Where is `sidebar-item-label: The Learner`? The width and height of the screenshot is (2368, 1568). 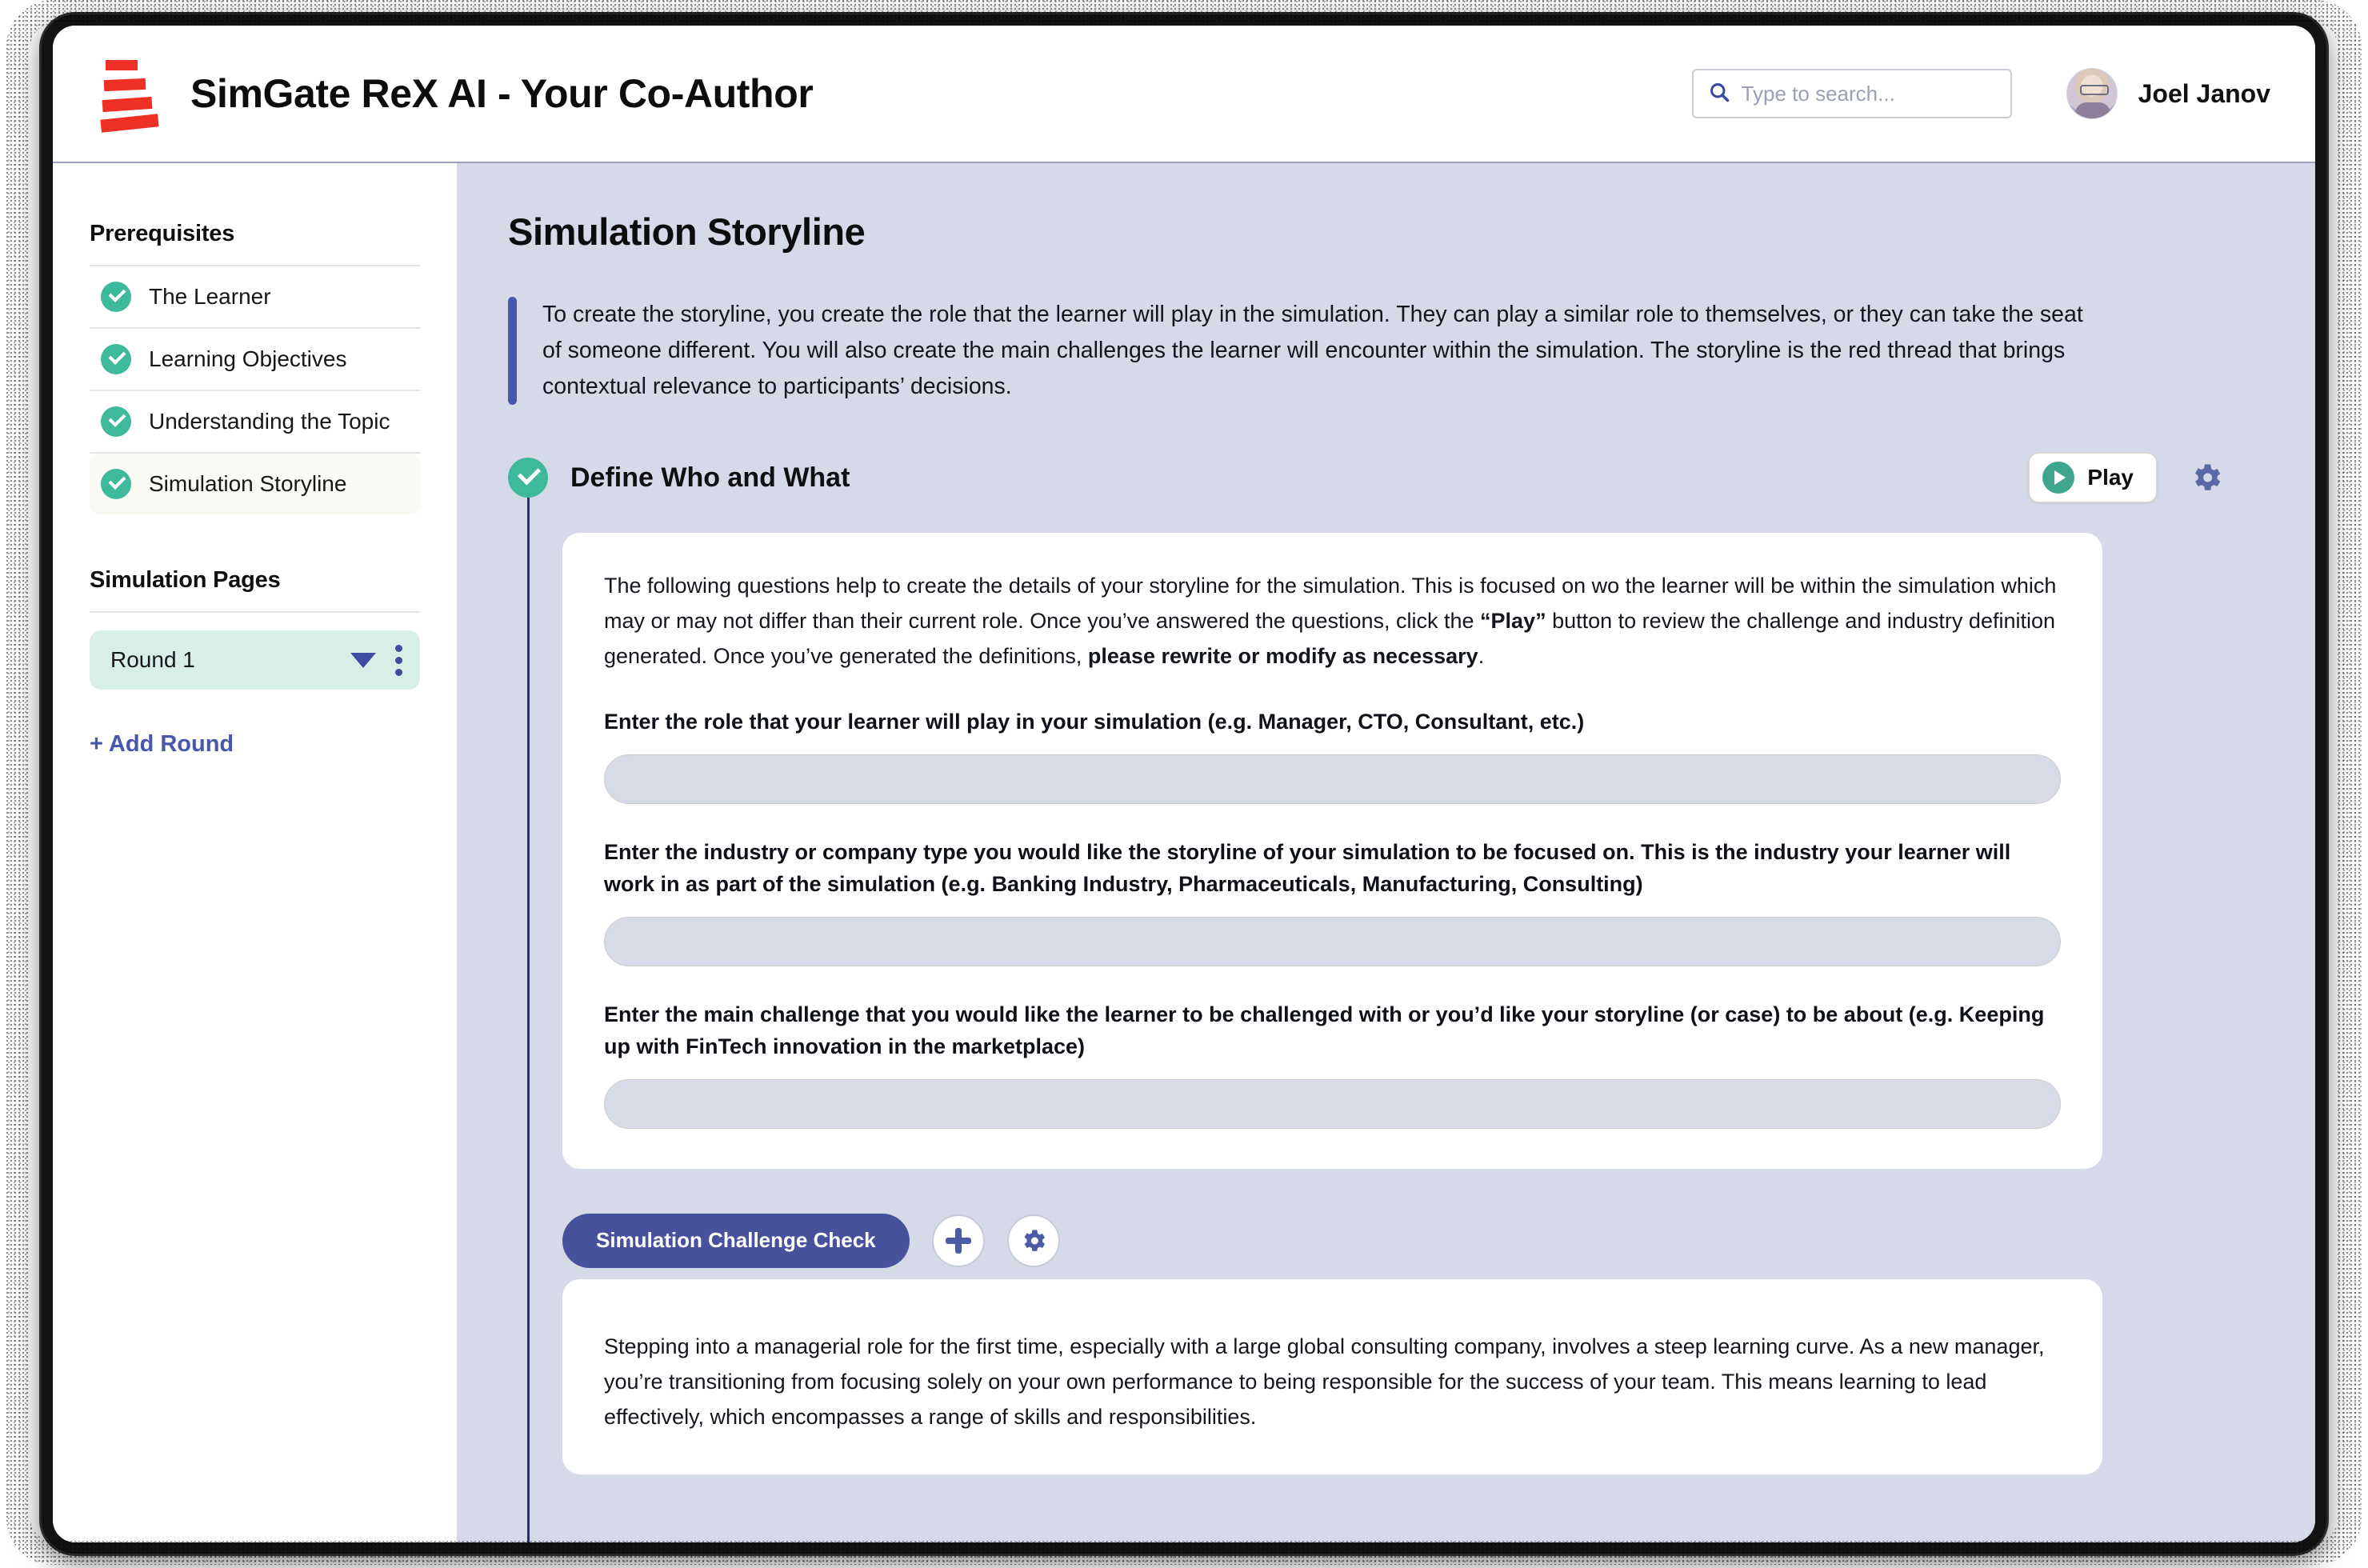
sidebar-item-label: The Learner is located at coordinates (210, 296).